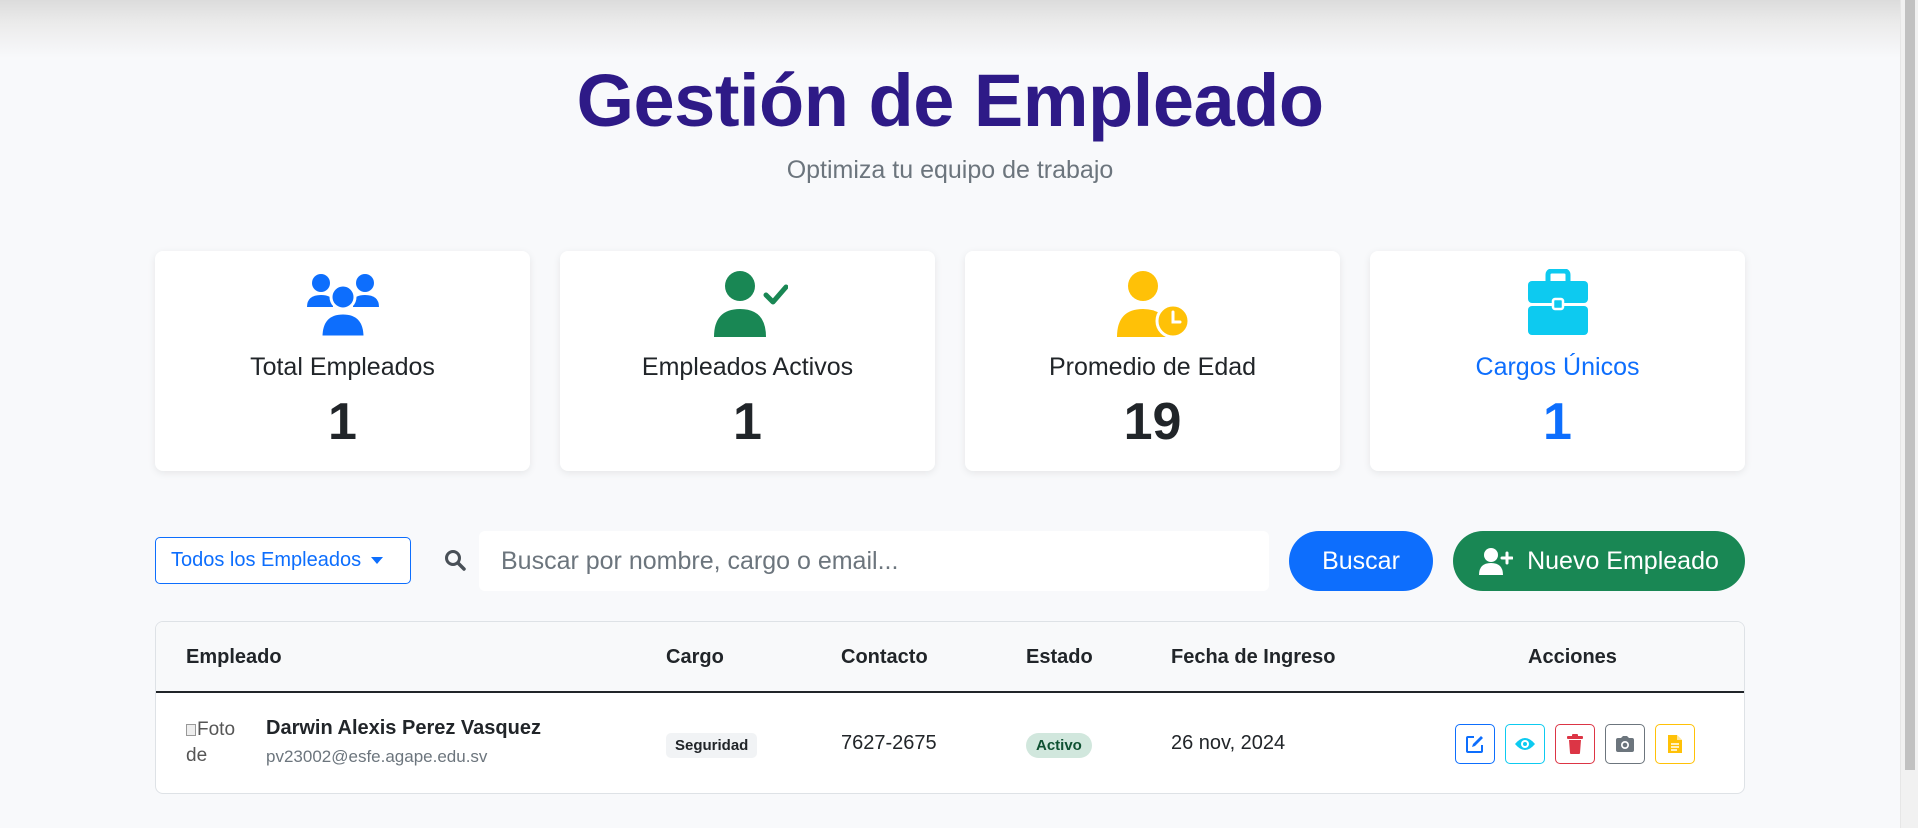  Describe the element at coordinates (1152, 422) in the screenshot. I see `stat-value: 19` at that location.